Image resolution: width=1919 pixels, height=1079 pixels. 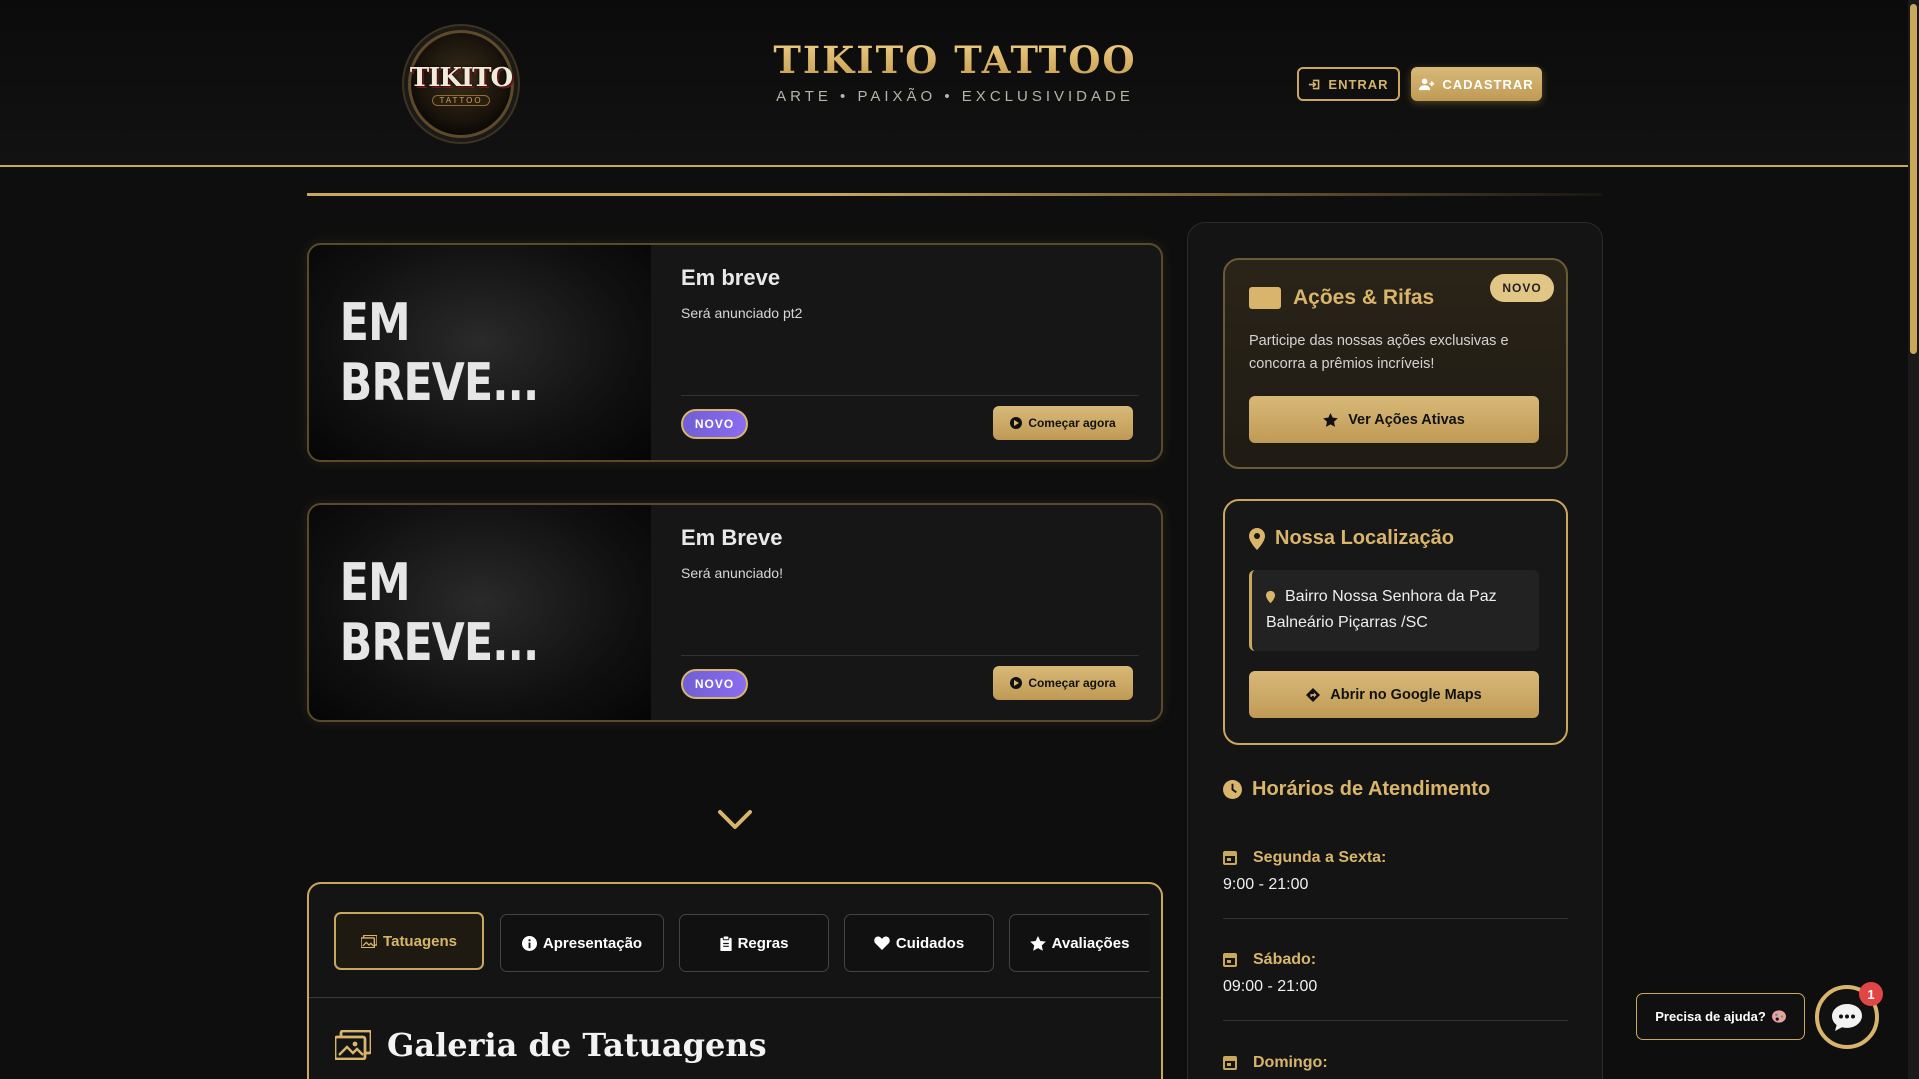 I want to click on login-button: ENTRAR, so click(x=1348, y=84).